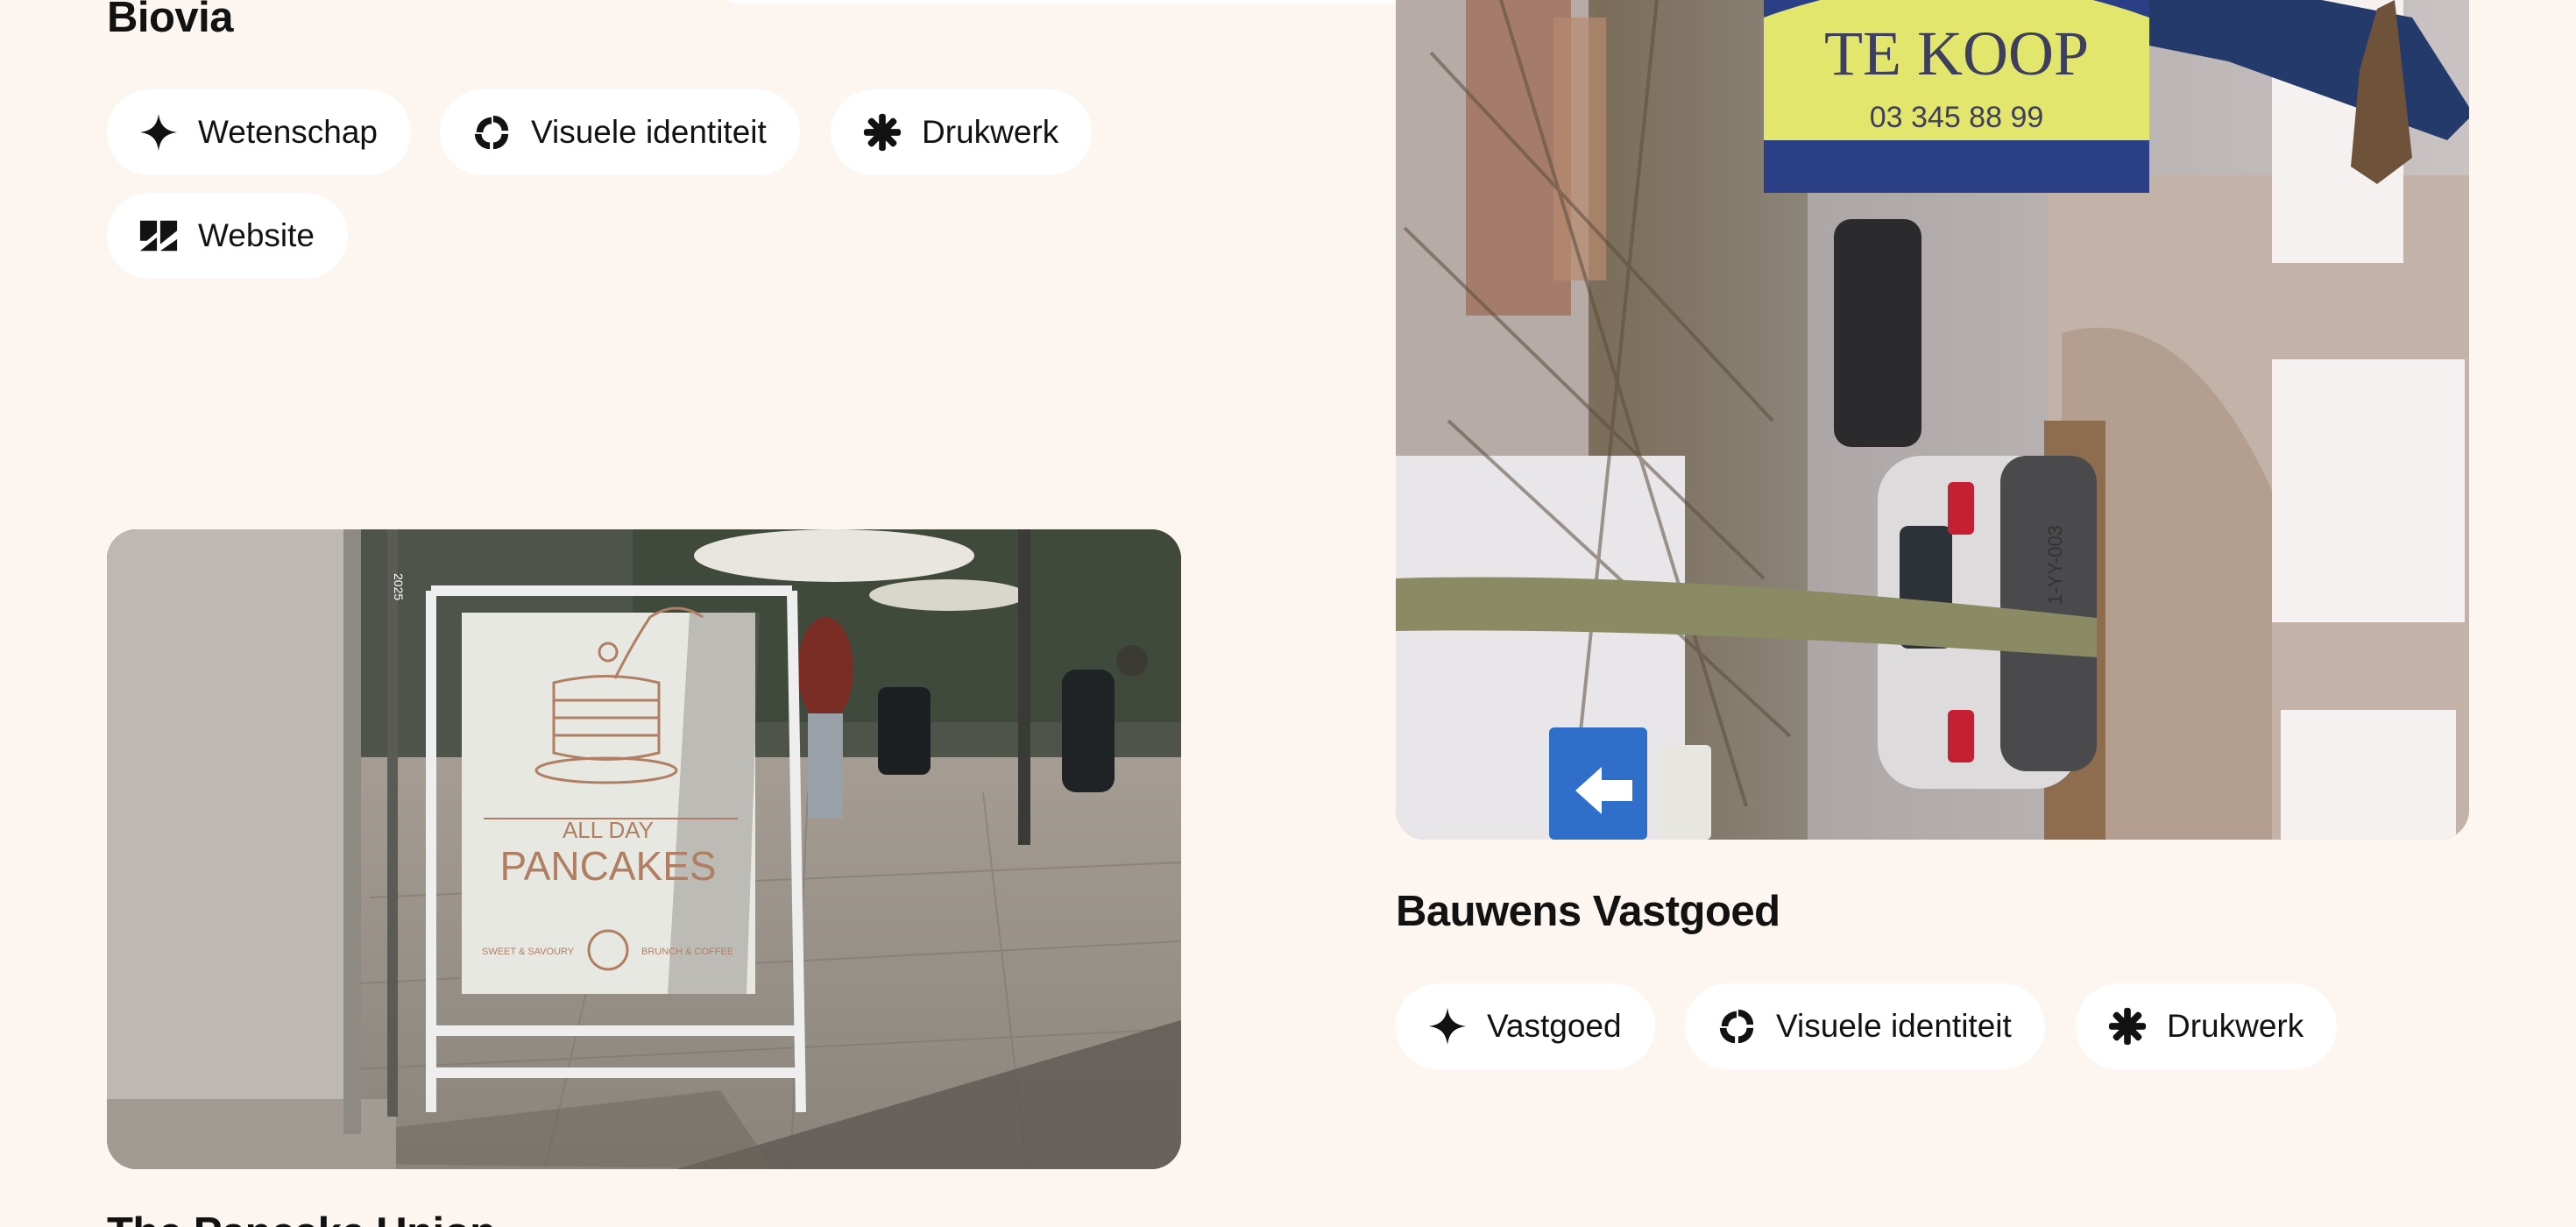  Describe the element at coordinates (1554, 1026) in the screenshot. I see `tag-label: Vastgoed` at that location.